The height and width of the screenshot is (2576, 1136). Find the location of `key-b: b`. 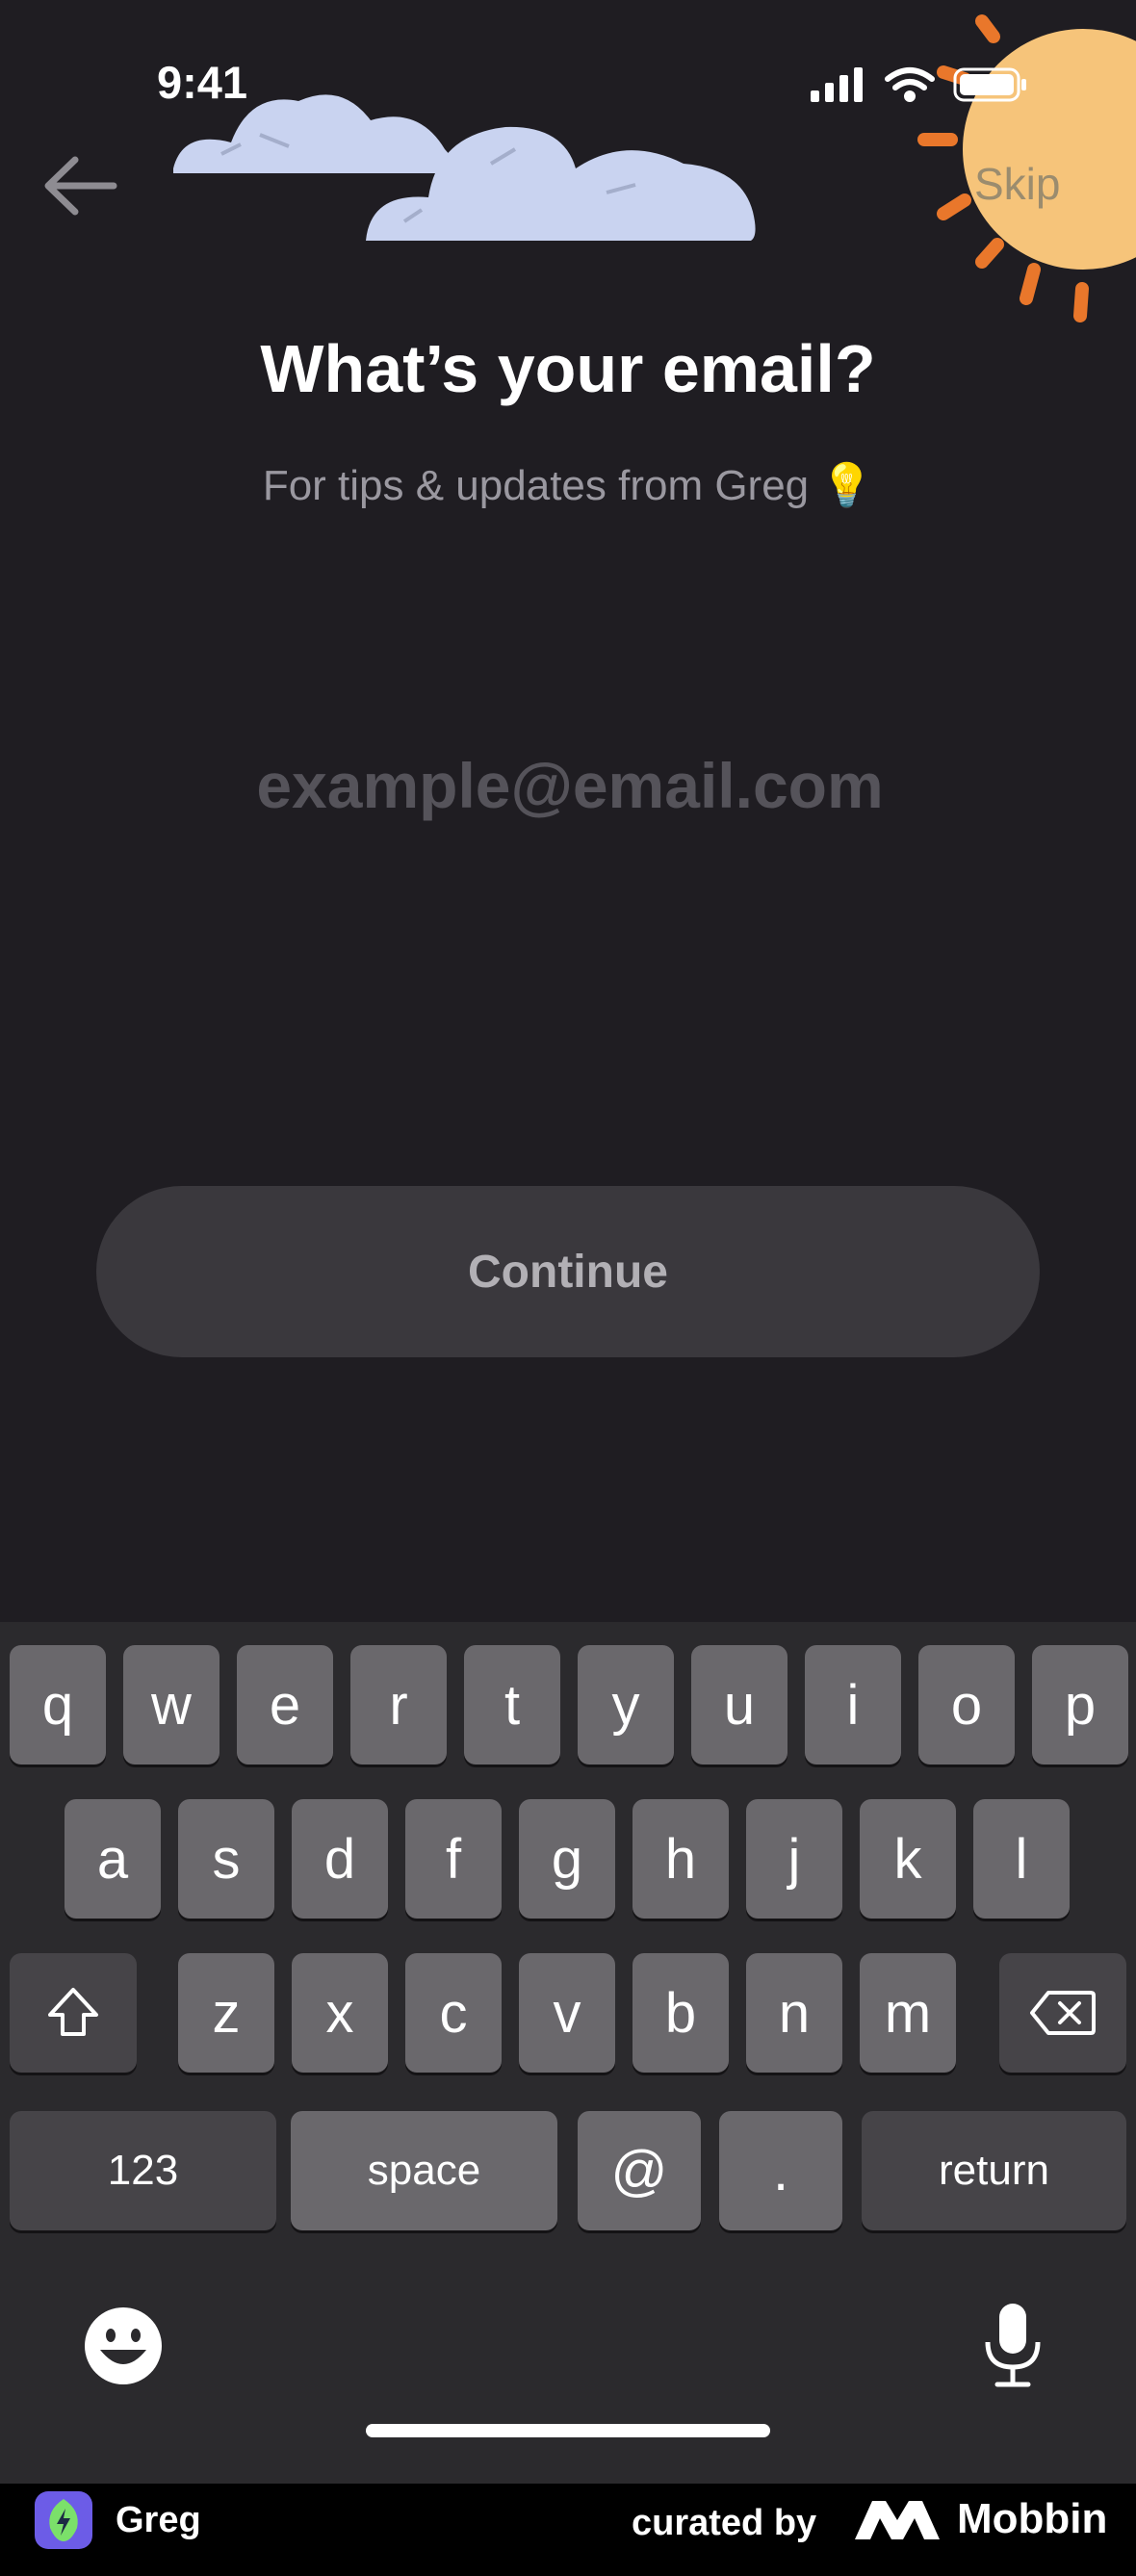

key-b: b is located at coordinates (681, 2013).